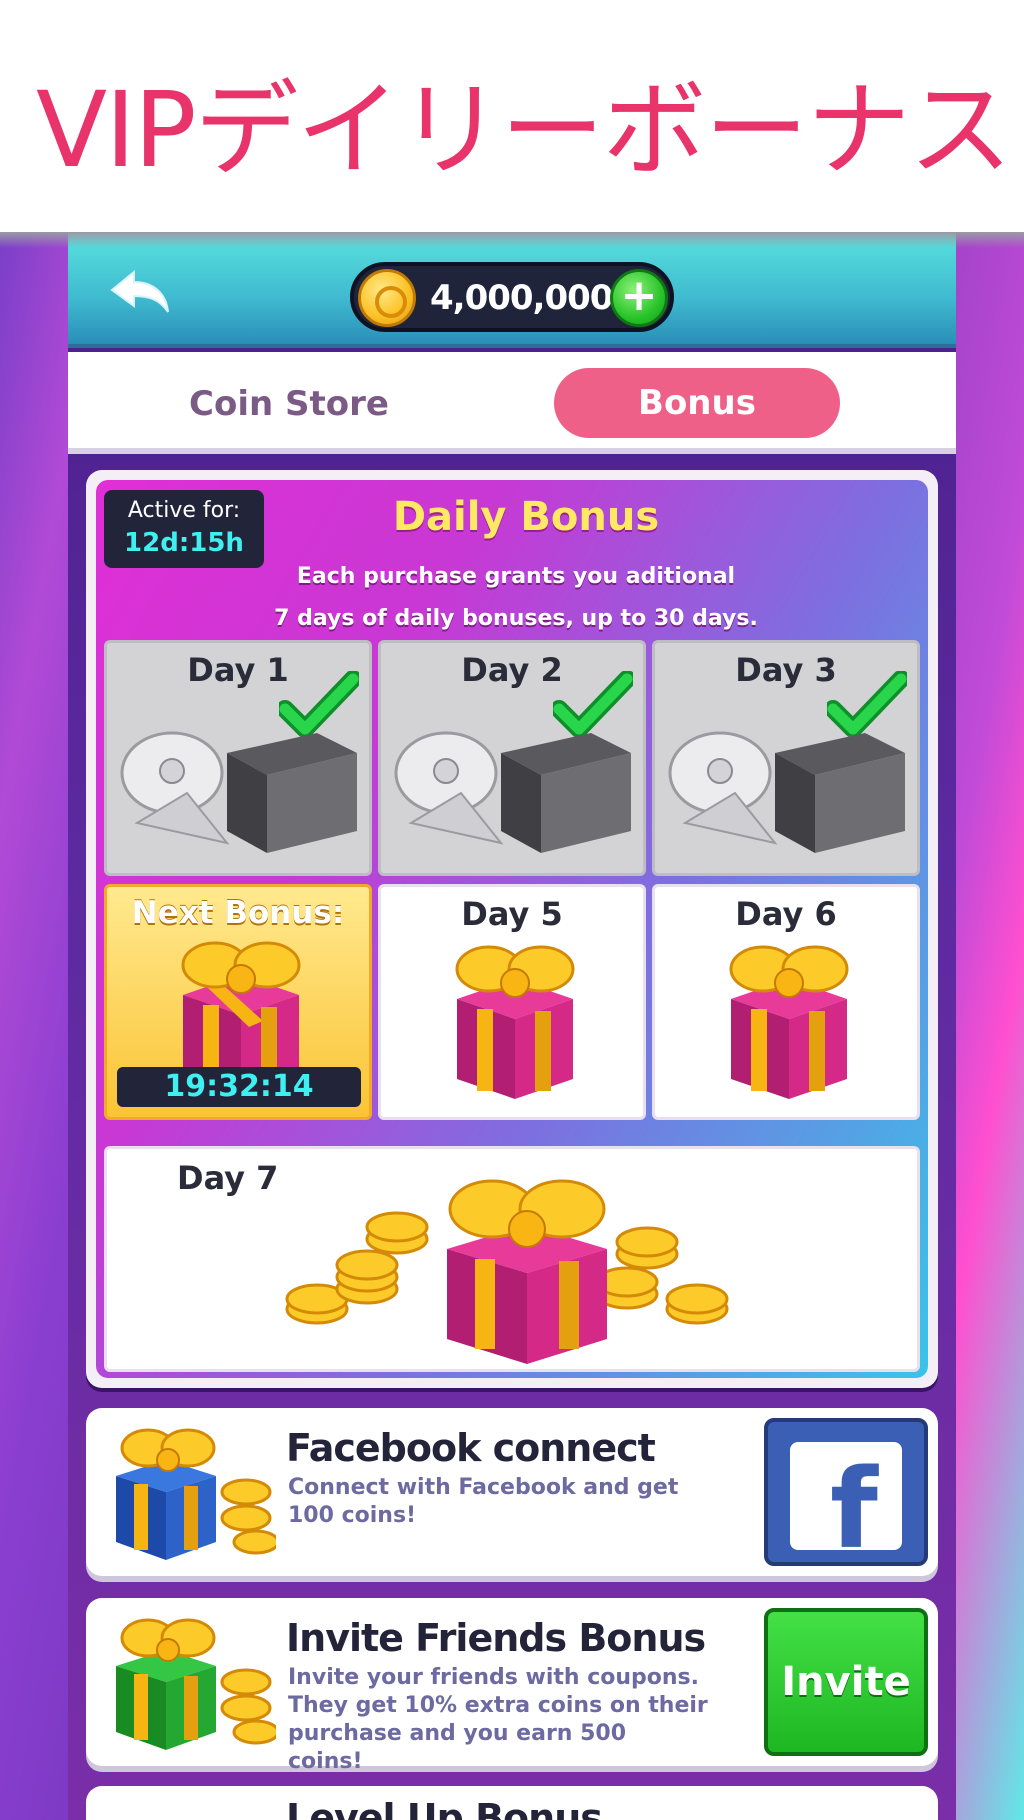 This screenshot has height=1820, width=1024. I want to click on coin-amount: 4,000,000, so click(521, 298).